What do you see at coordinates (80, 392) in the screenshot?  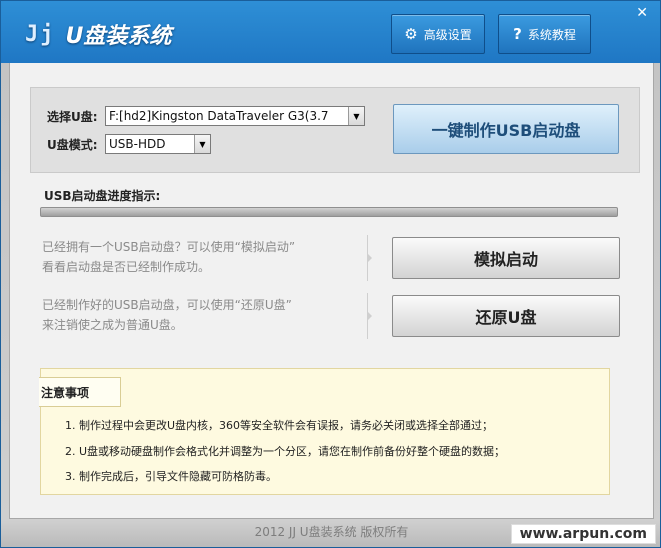 I see `notes-title: 注意事项` at bounding box center [80, 392].